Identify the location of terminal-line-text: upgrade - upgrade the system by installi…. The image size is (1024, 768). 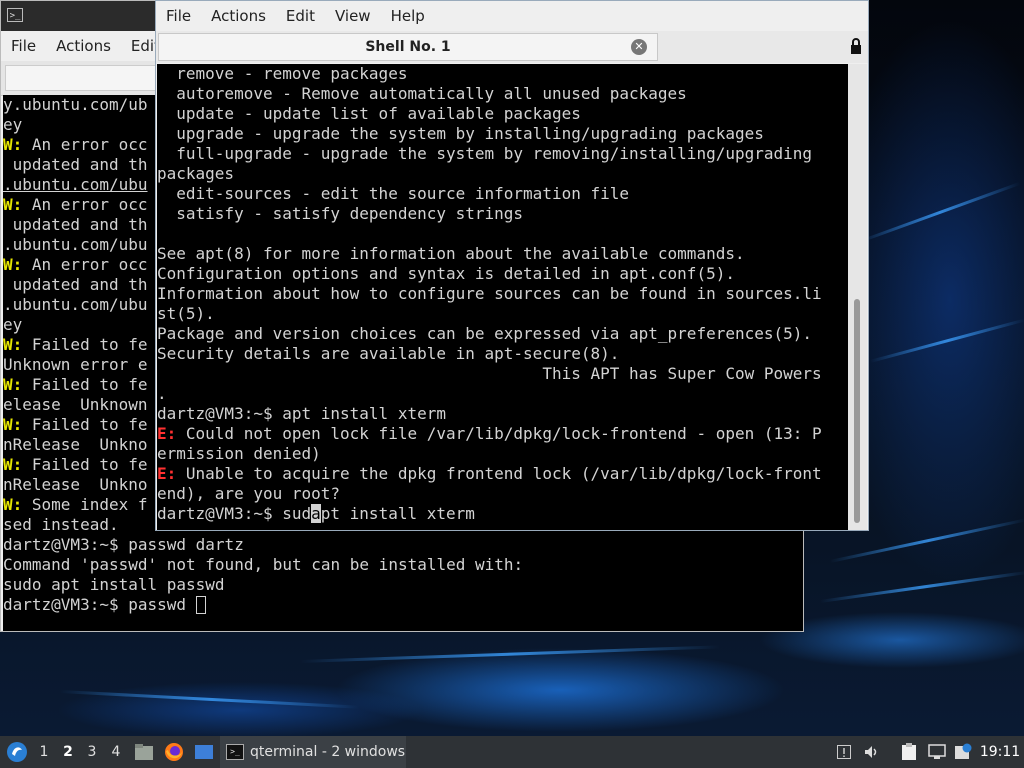
(460, 133).